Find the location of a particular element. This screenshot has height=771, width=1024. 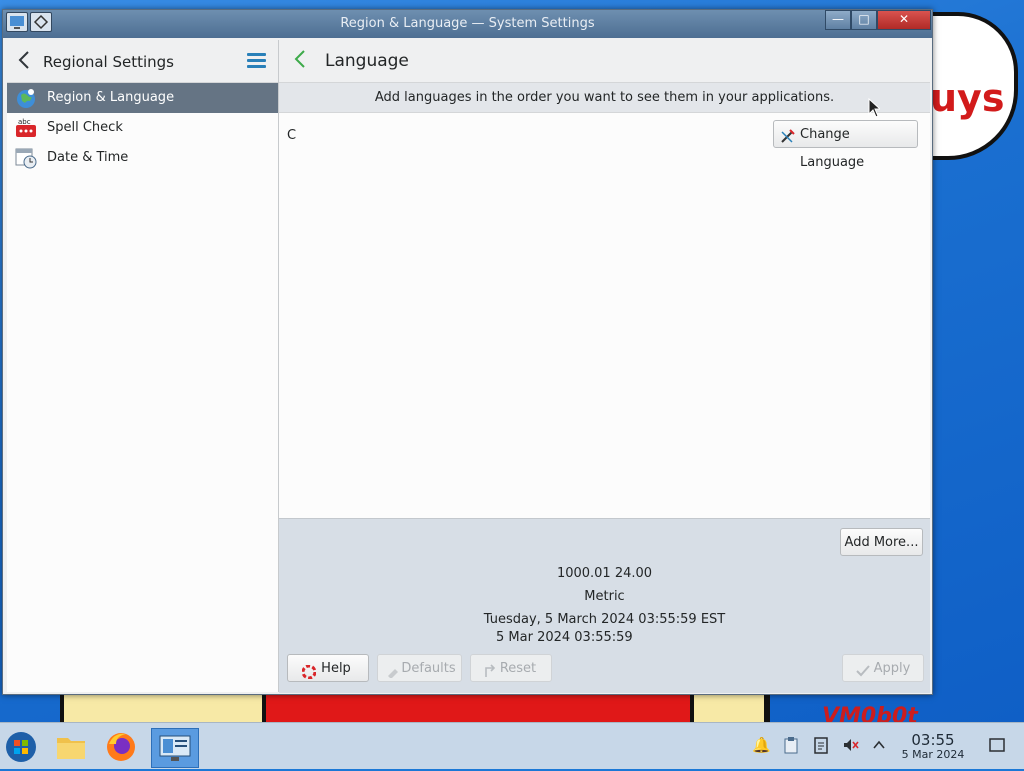

help-button: Help is located at coordinates (328, 668).